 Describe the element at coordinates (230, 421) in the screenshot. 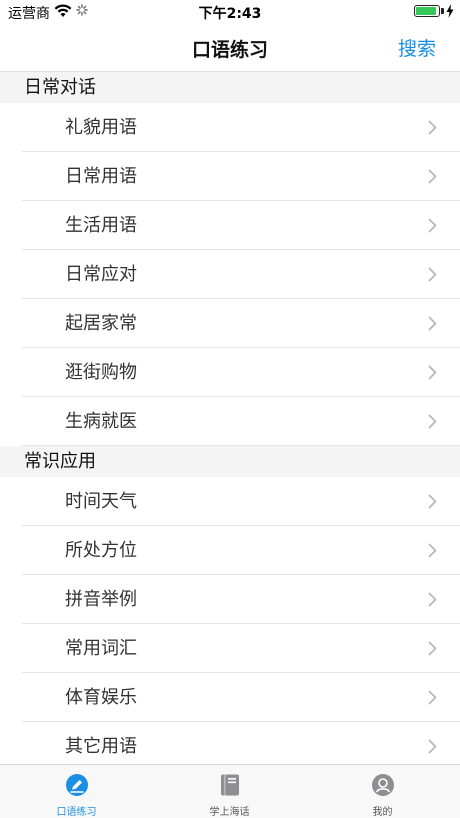

I see `list-item: 生病就医` at that location.